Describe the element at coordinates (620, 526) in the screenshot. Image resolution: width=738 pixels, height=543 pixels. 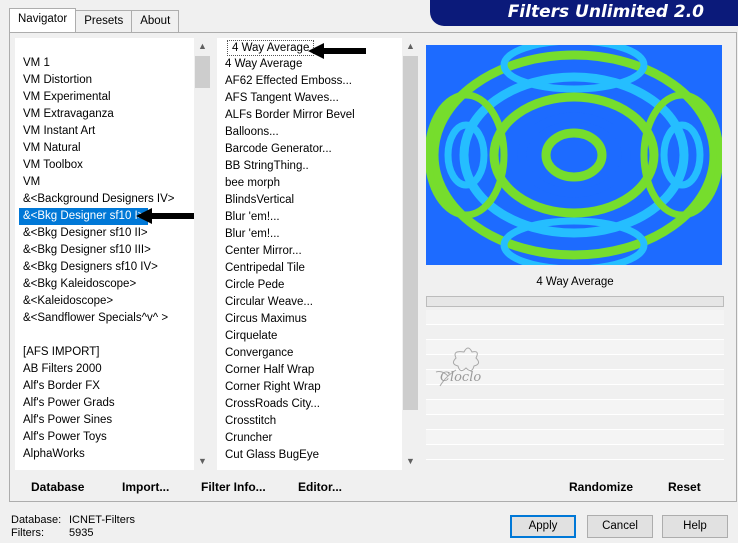
I see `cancel-button: Cancel` at that location.